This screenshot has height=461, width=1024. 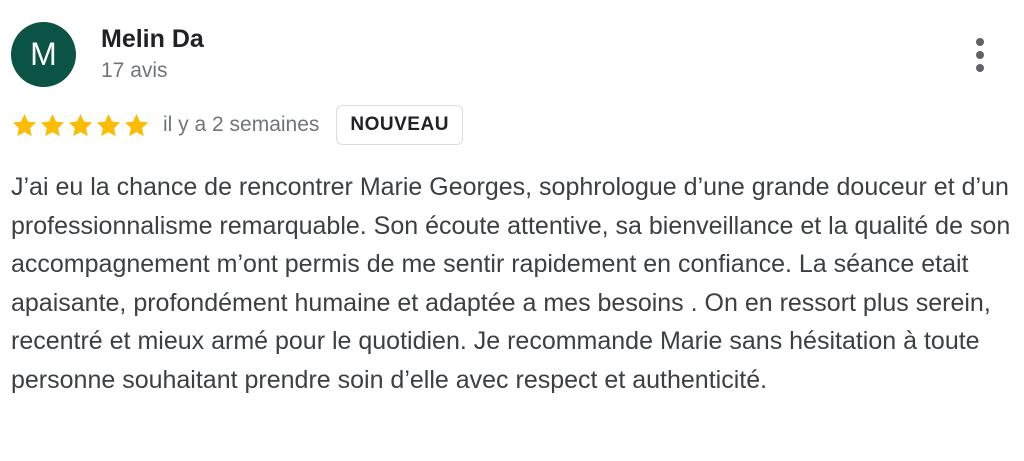 I want to click on rating-row: il y a 2 semaines NOUVEAU, so click(x=237, y=125).